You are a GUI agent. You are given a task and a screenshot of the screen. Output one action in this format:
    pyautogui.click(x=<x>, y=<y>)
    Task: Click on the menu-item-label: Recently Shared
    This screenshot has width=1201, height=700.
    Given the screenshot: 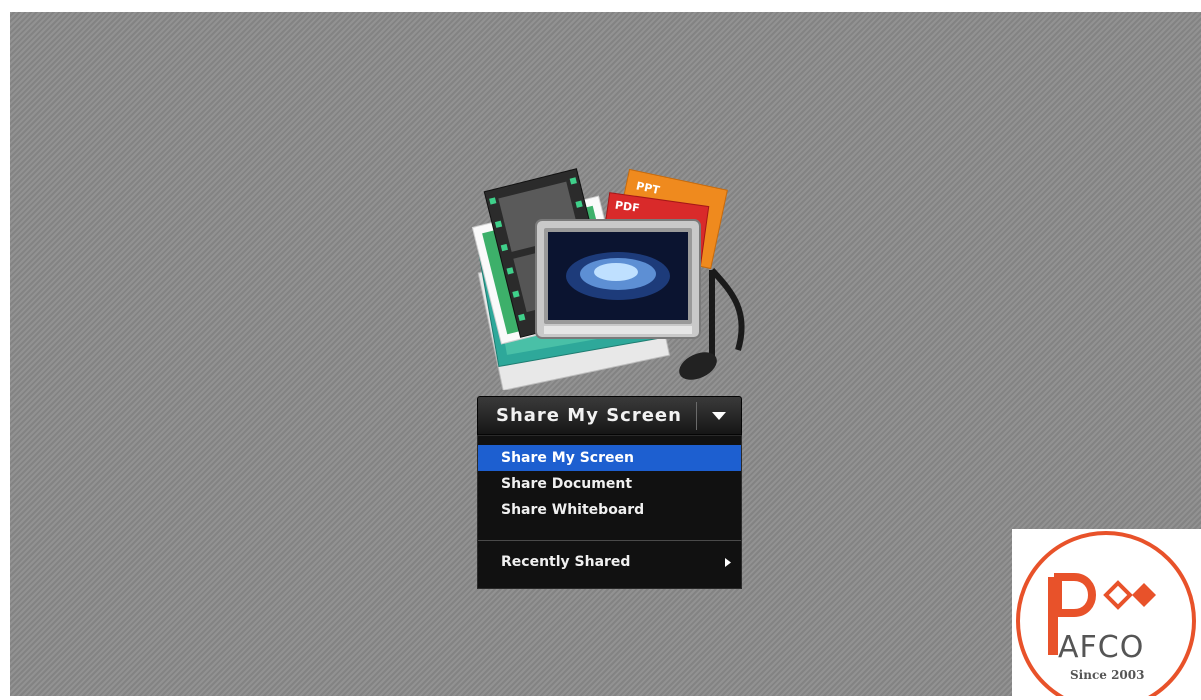 What is the action you would take?
    pyautogui.click(x=566, y=562)
    